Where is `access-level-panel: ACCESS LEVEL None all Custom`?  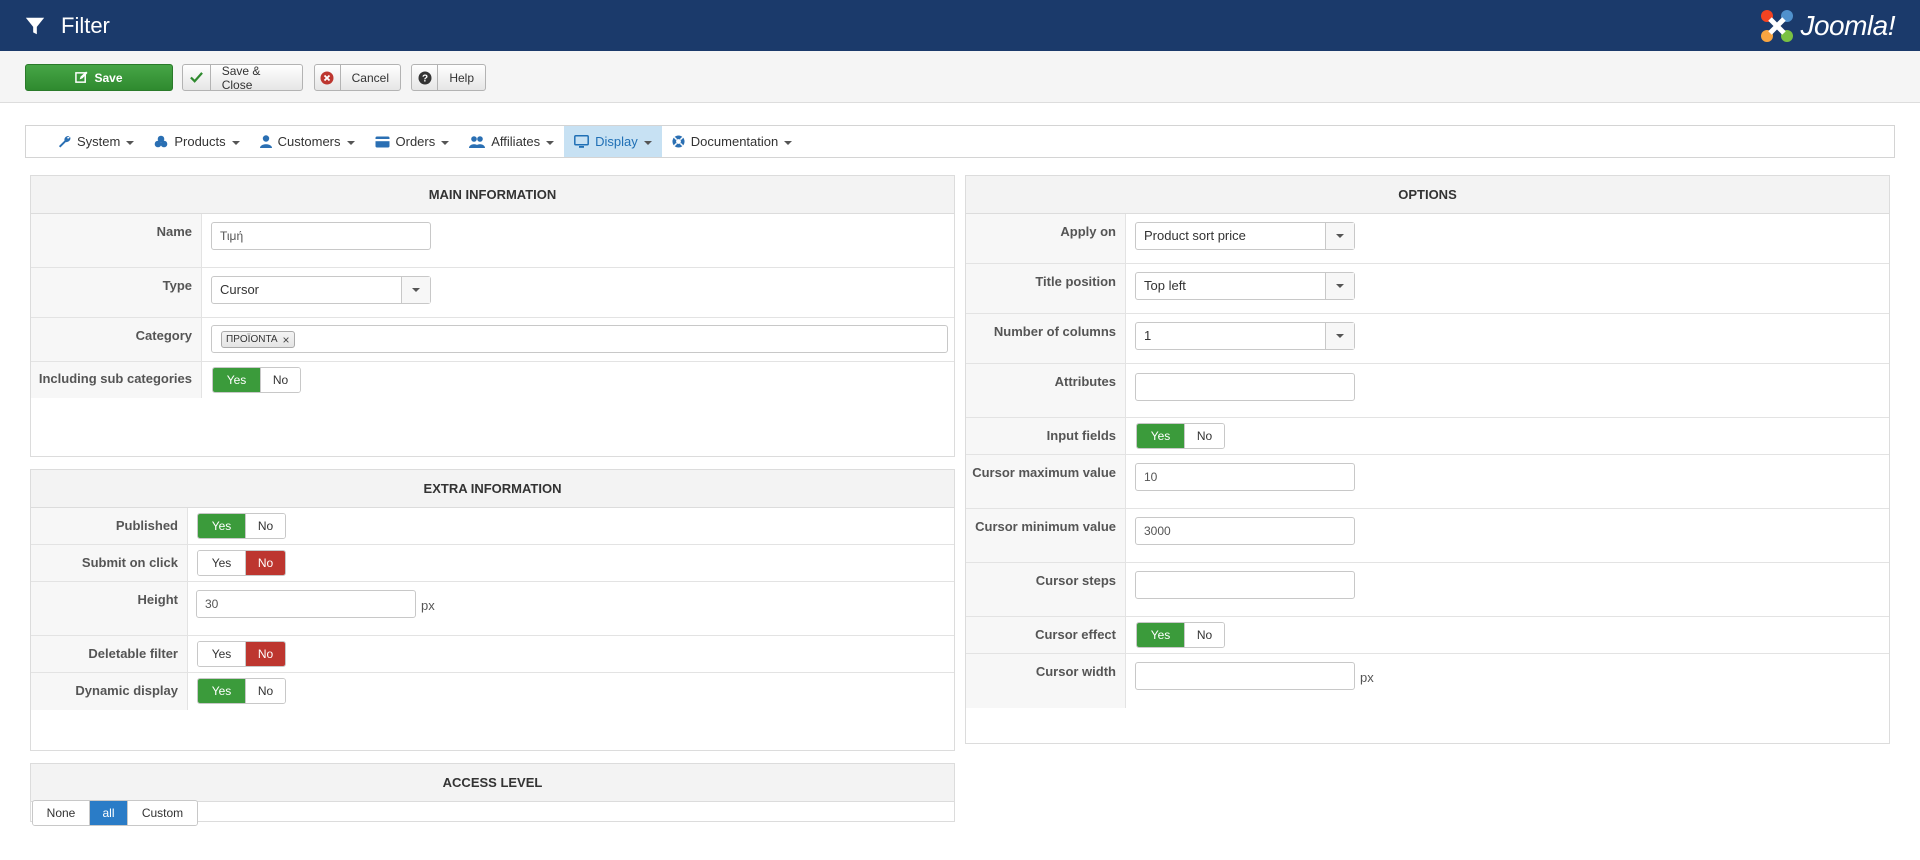 access-level-panel: ACCESS LEVEL None all Custom is located at coordinates (492, 794).